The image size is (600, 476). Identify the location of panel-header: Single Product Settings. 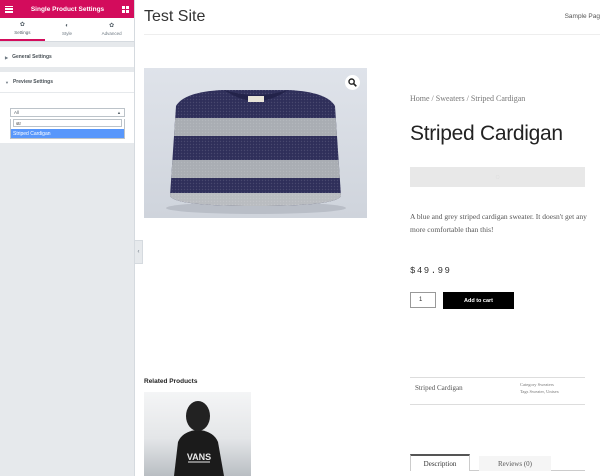
(67, 9).